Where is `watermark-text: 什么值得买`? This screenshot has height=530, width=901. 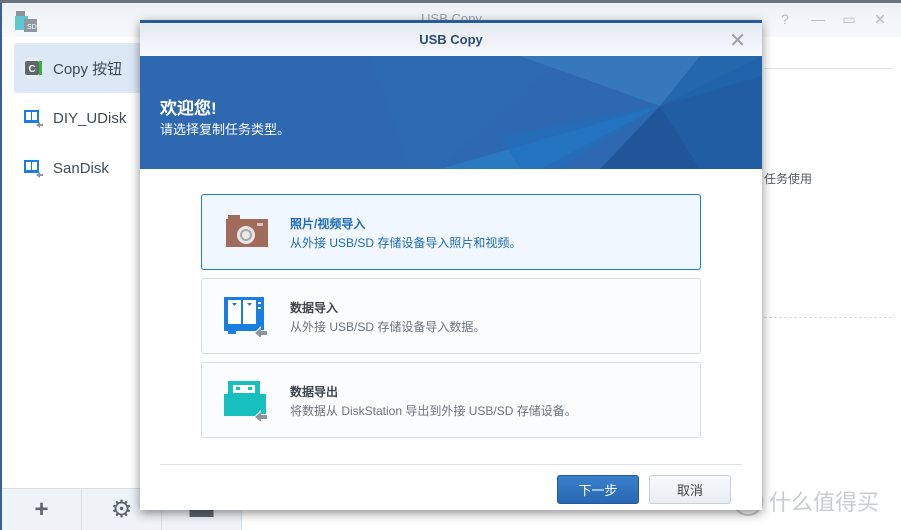 watermark-text: 什么值得买 is located at coordinates (824, 502).